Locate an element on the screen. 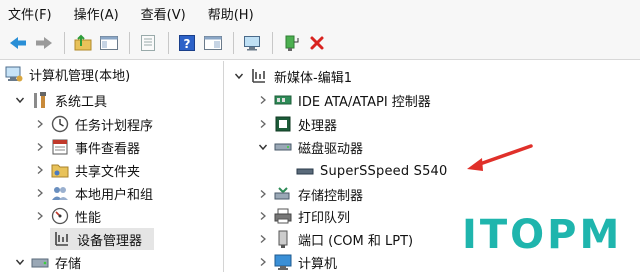 The image size is (640, 272). port-icon is located at coordinates (283, 239).